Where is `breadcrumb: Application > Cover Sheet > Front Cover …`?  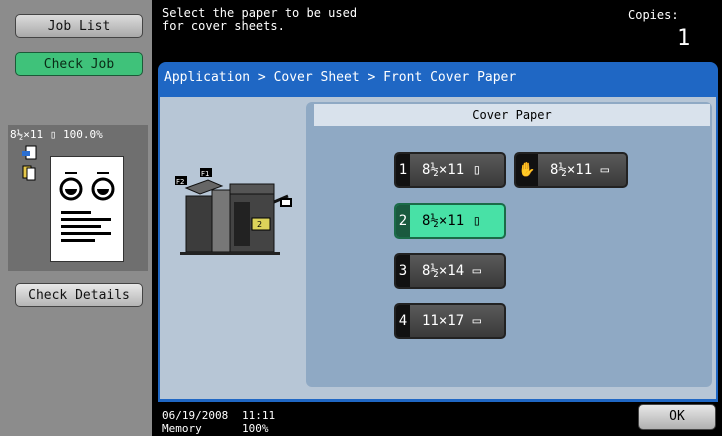
breadcrumb: Application > Cover Sheet > Front Cover … is located at coordinates (340, 77).